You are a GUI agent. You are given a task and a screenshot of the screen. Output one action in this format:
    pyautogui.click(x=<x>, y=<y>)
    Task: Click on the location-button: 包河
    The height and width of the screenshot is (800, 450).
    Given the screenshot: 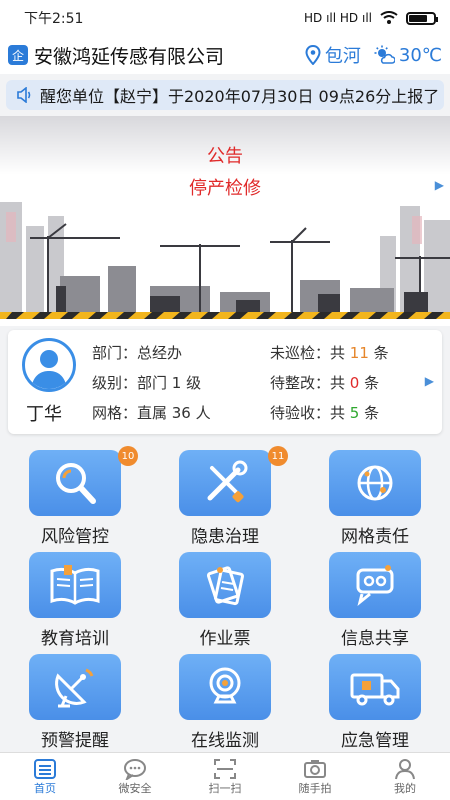 What is the action you would take?
    pyautogui.click(x=333, y=55)
    